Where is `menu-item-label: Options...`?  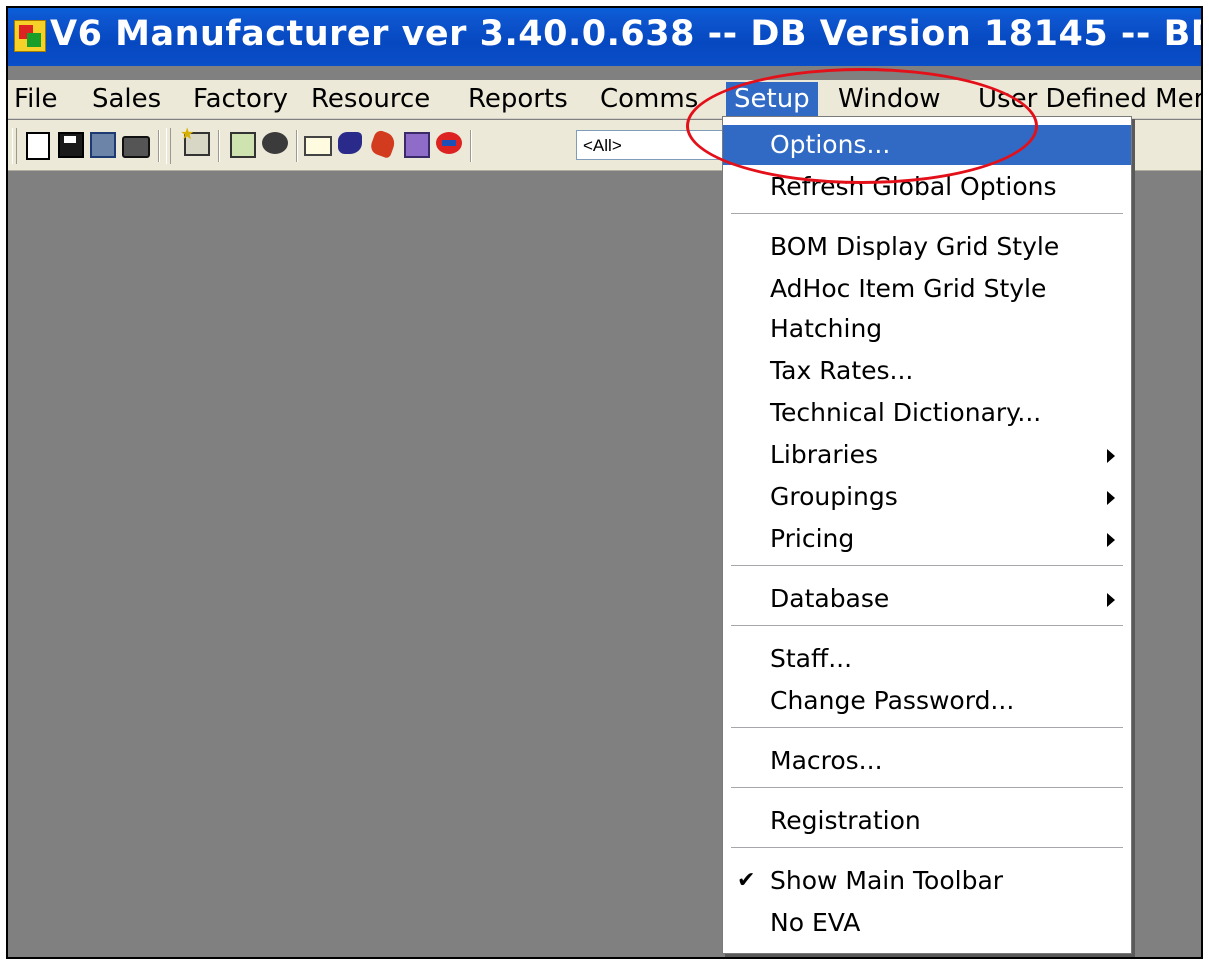 menu-item-label: Options... is located at coordinates (830, 144).